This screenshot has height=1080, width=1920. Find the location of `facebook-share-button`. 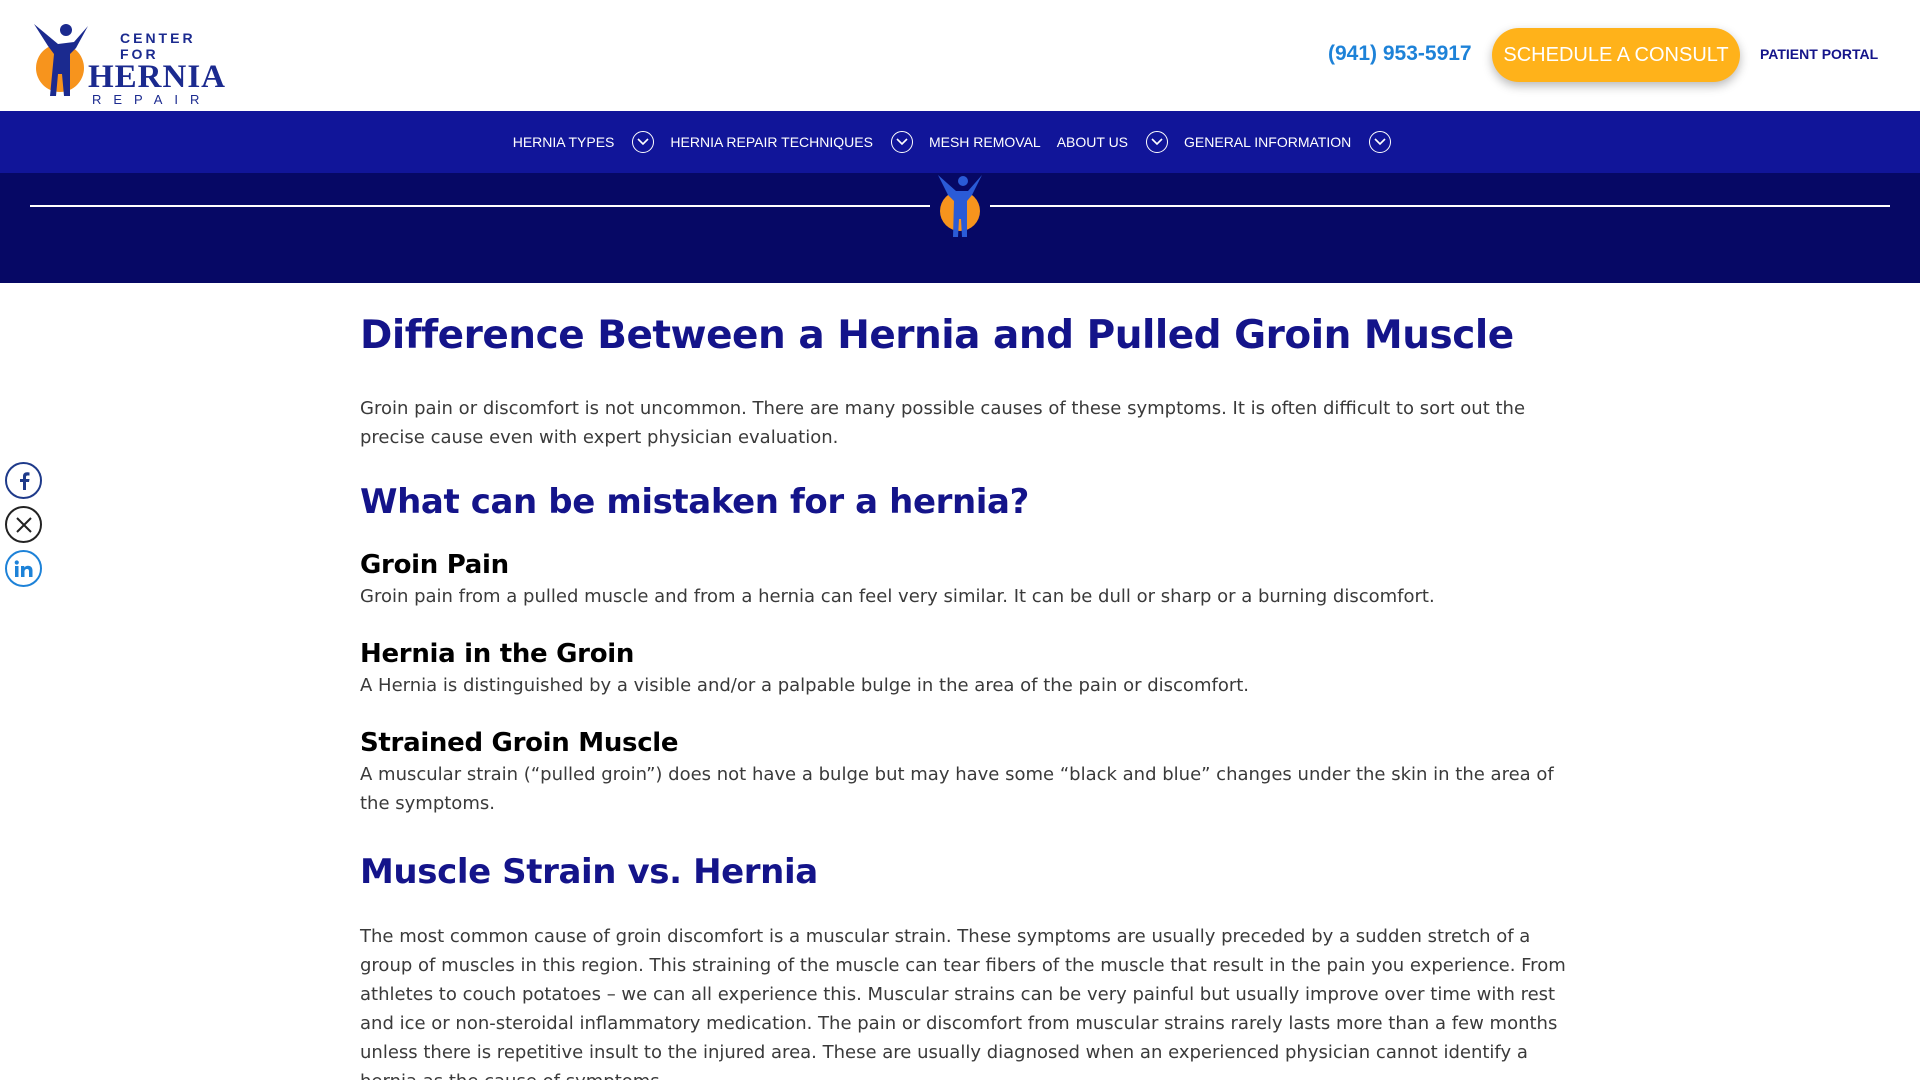

facebook-share-button is located at coordinates (23, 480).